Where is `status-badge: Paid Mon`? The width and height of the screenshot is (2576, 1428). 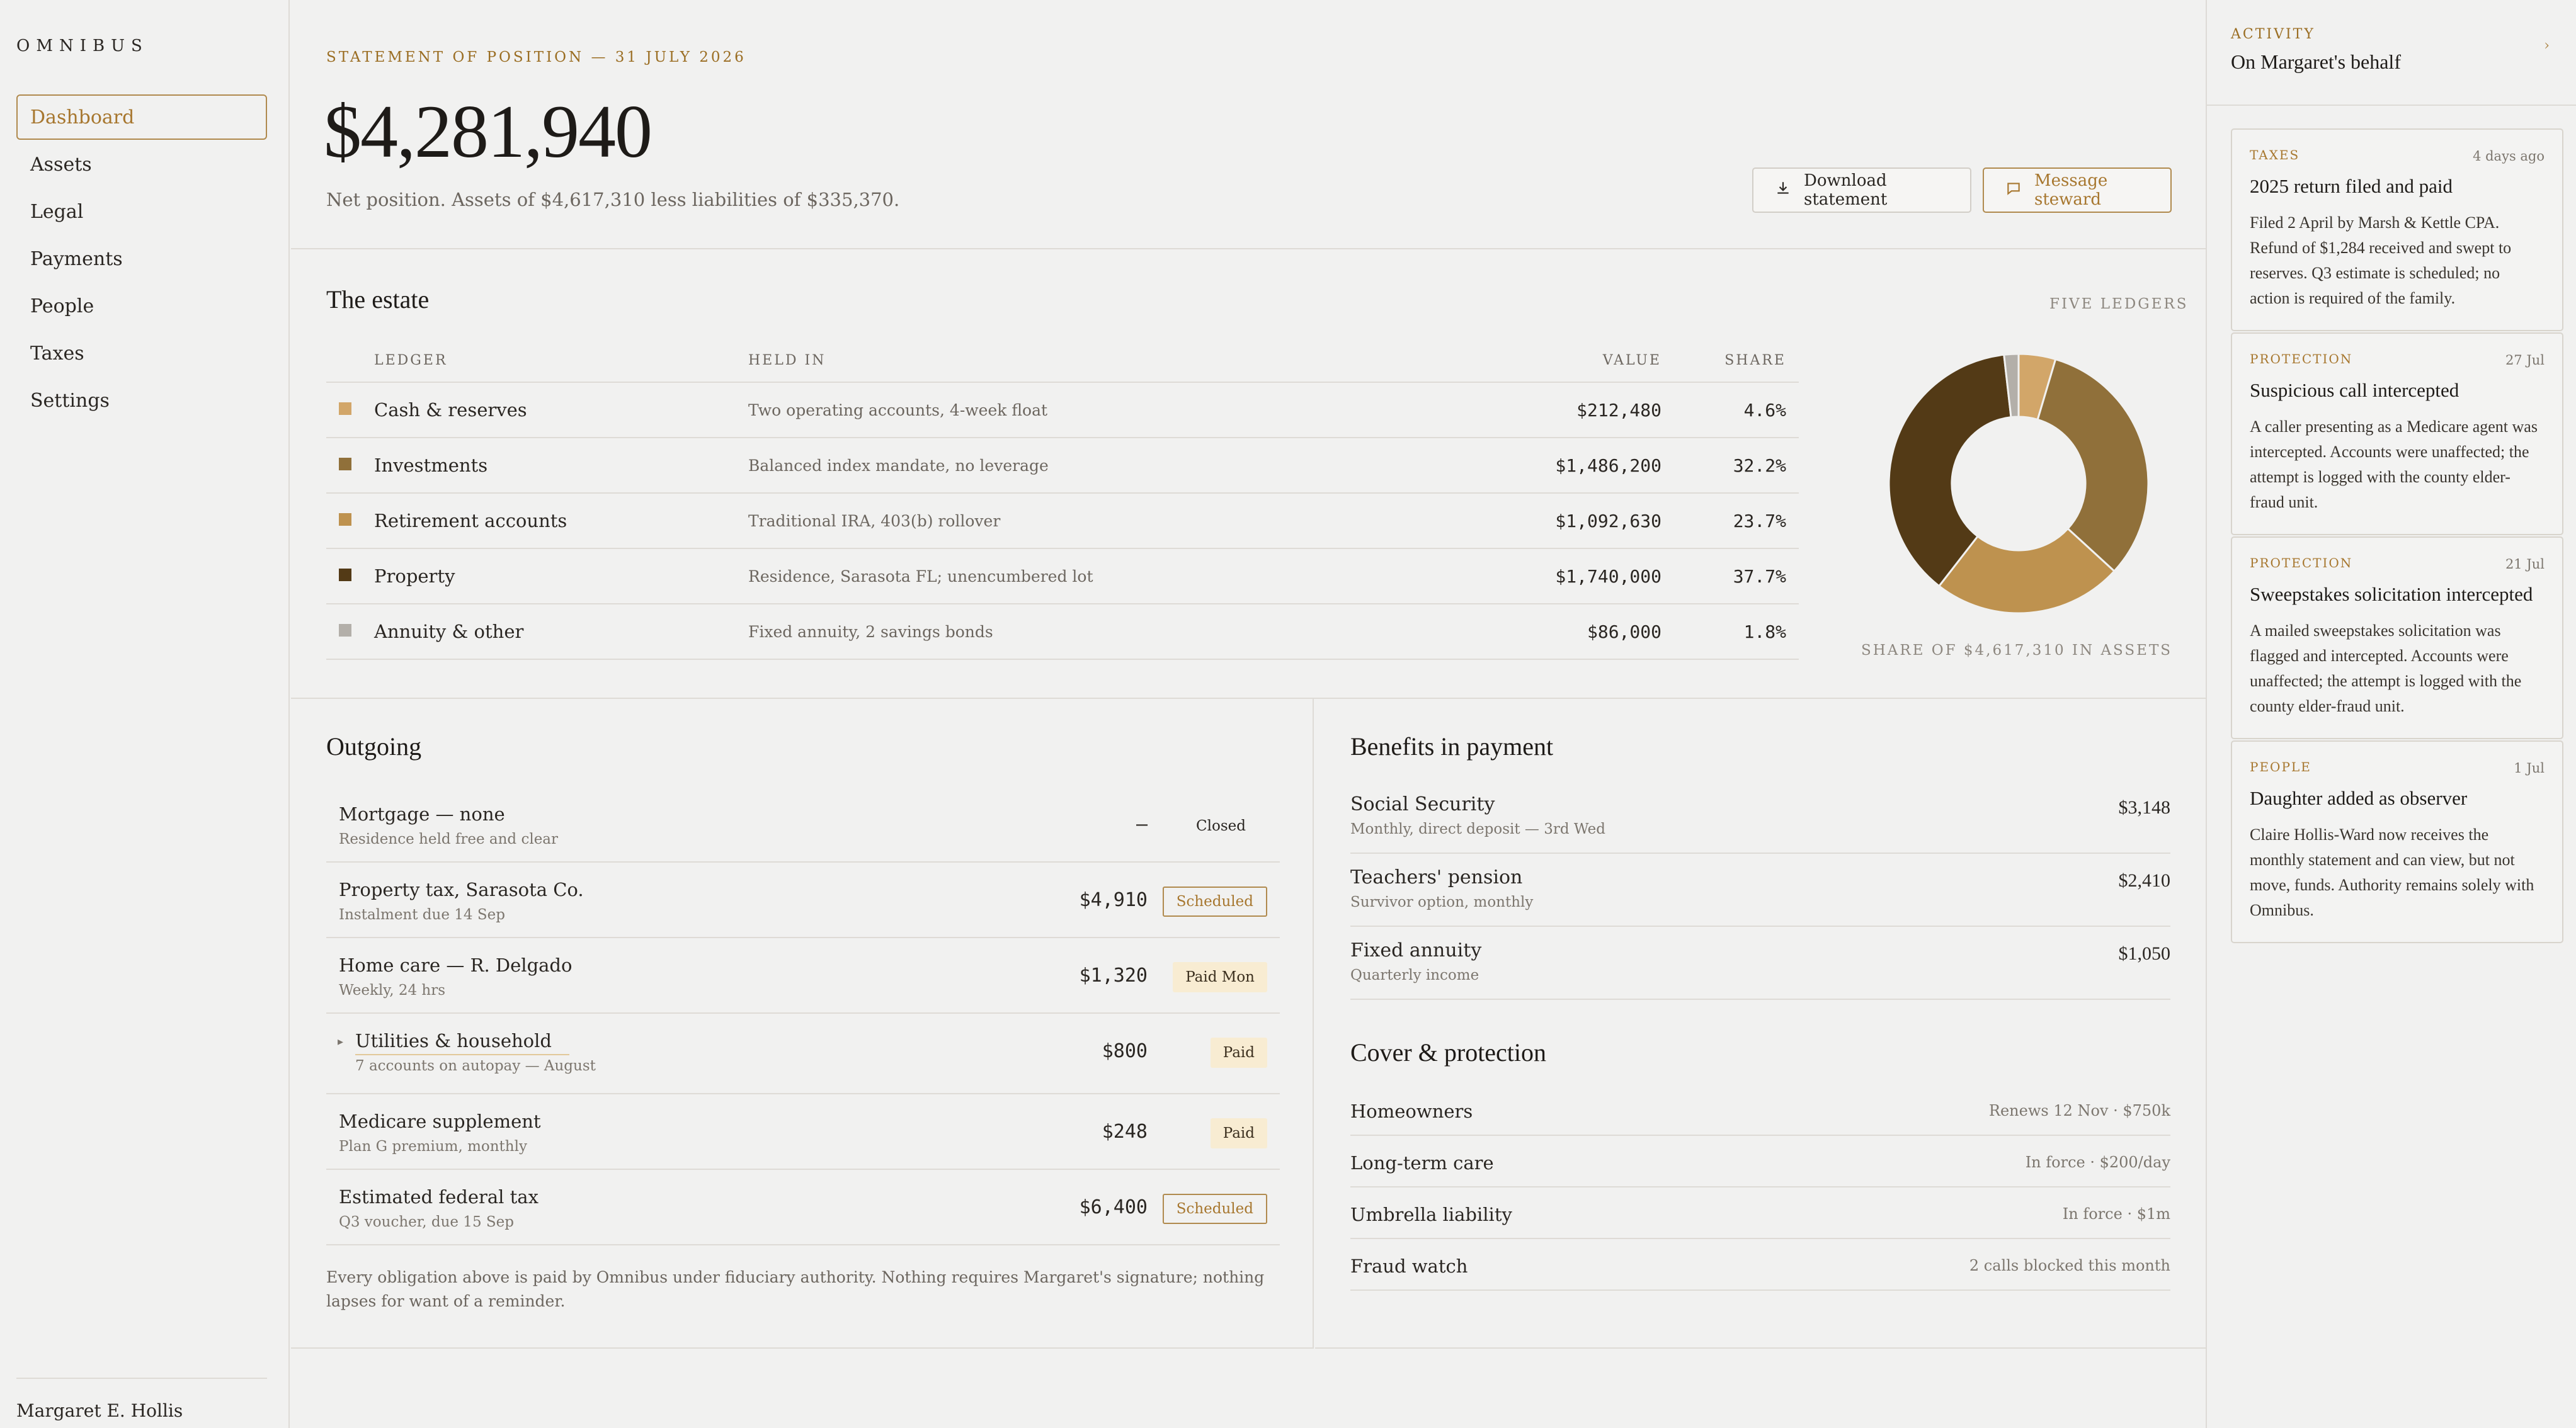 status-badge: Paid Mon is located at coordinates (1220, 977).